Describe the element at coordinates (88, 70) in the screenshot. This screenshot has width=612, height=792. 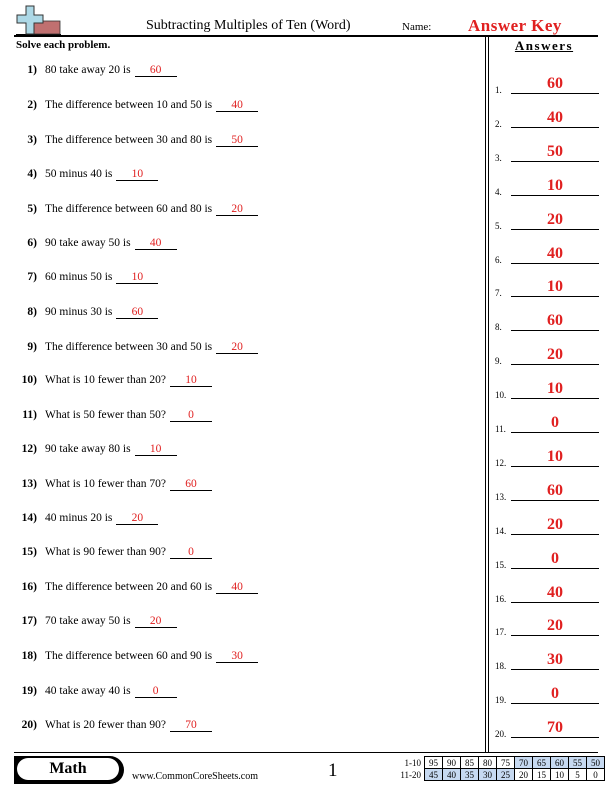
I see `question-prompt: 80 take away 20 is` at that location.